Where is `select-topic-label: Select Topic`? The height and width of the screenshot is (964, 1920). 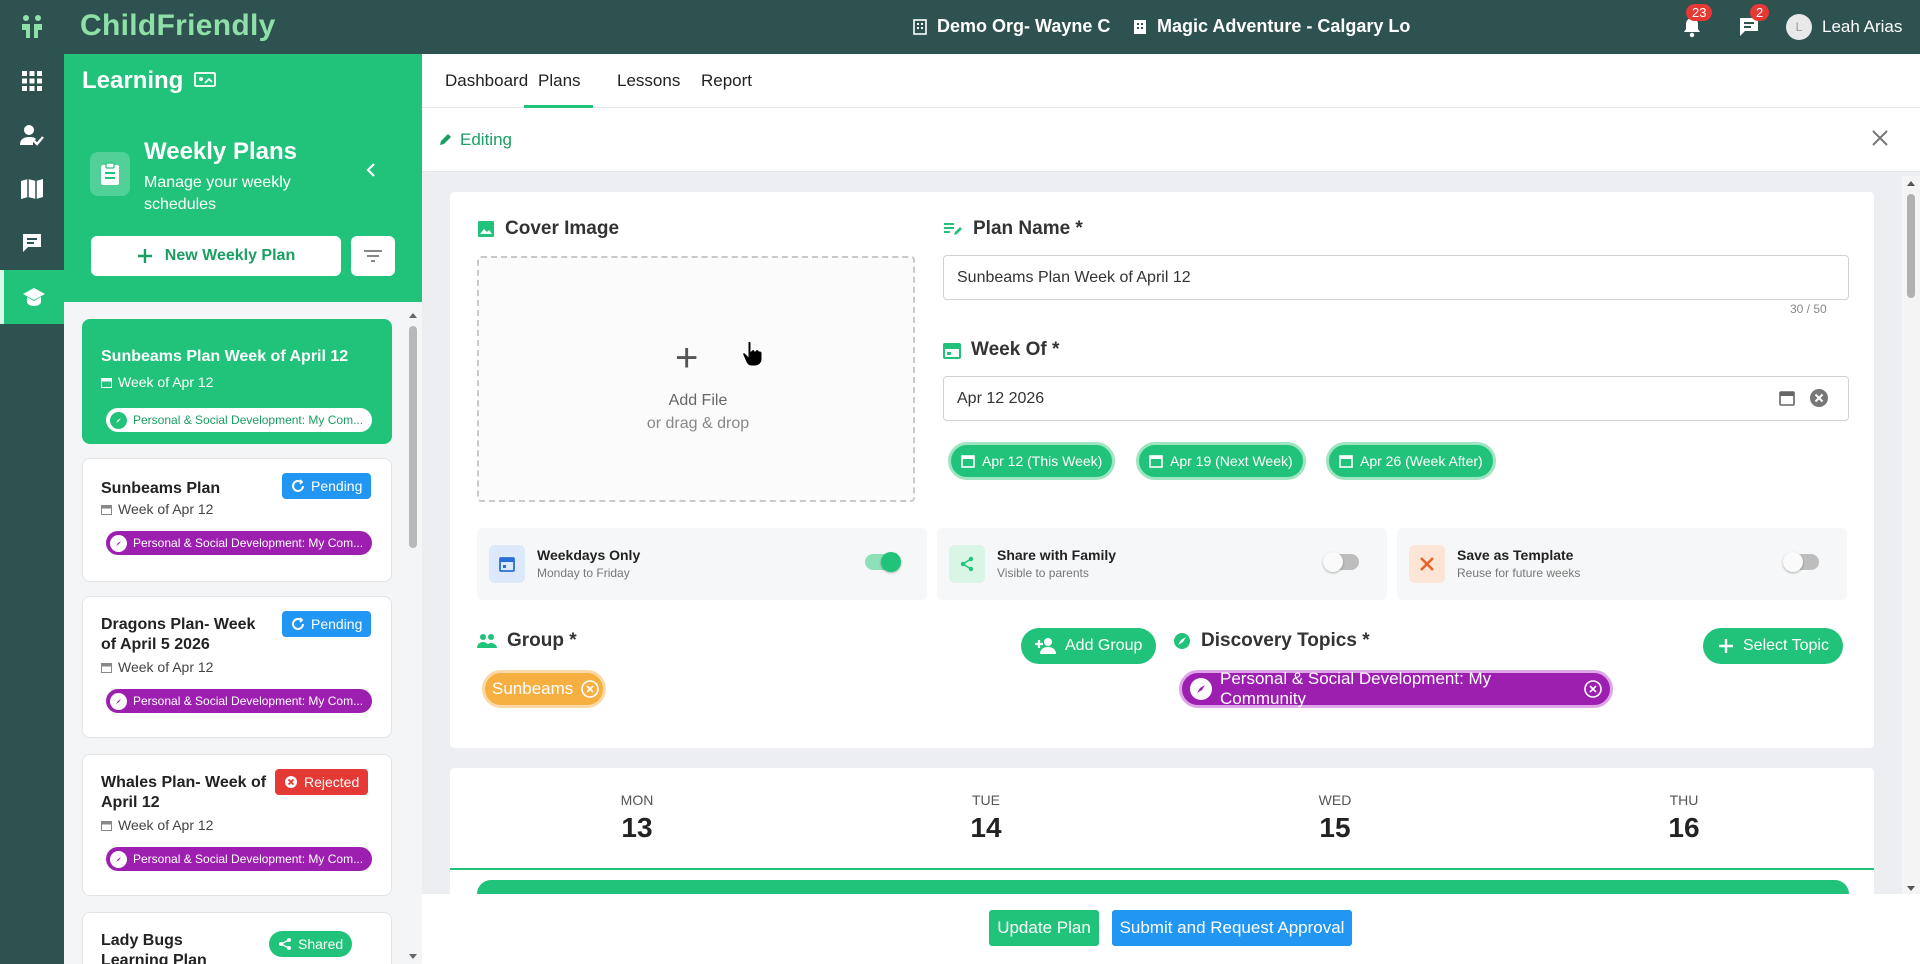
select-topic-label: Select Topic is located at coordinates (1786, 645).